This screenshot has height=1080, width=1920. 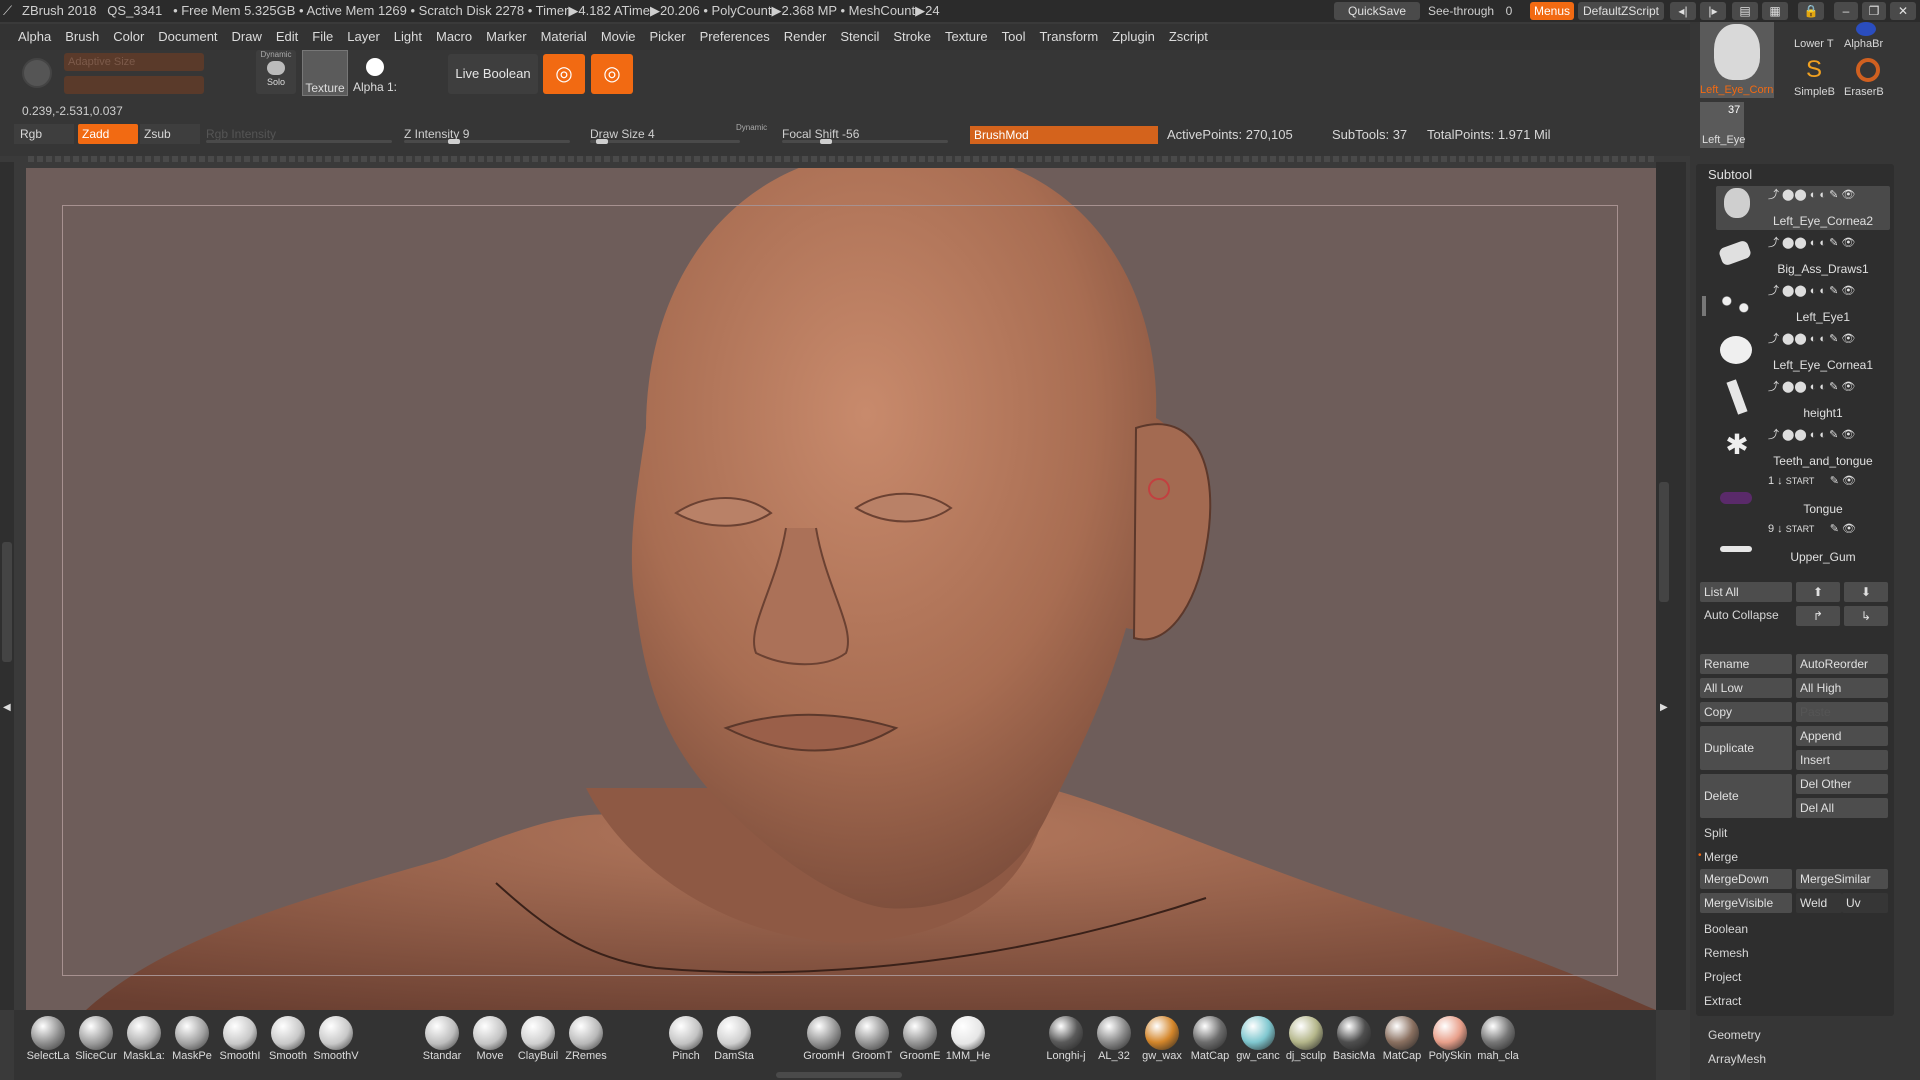 I want to click on brush-maskpe: MaskPe, so click(x=192, y=1040).